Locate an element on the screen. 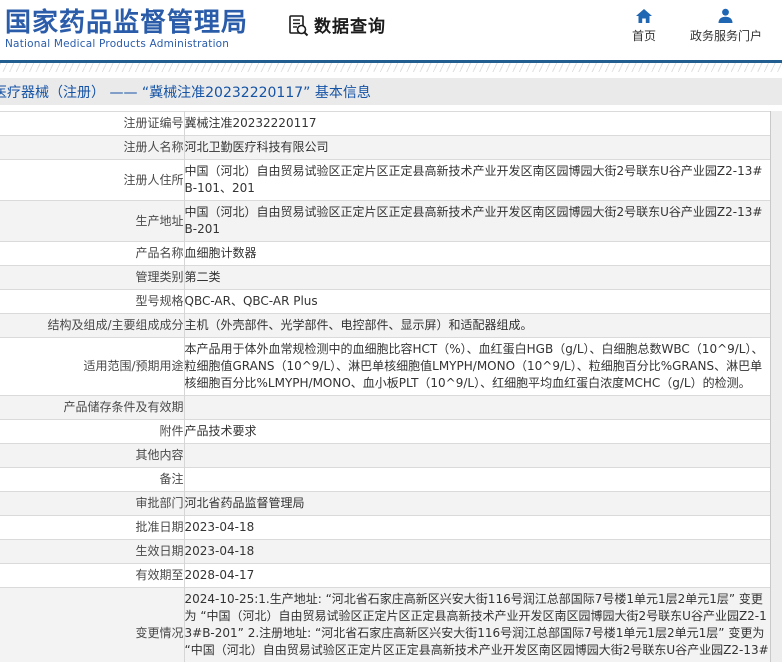 The width and height of the screenshot is (782, 662). nav-home: 首页 is located at coordinates (644, 26).